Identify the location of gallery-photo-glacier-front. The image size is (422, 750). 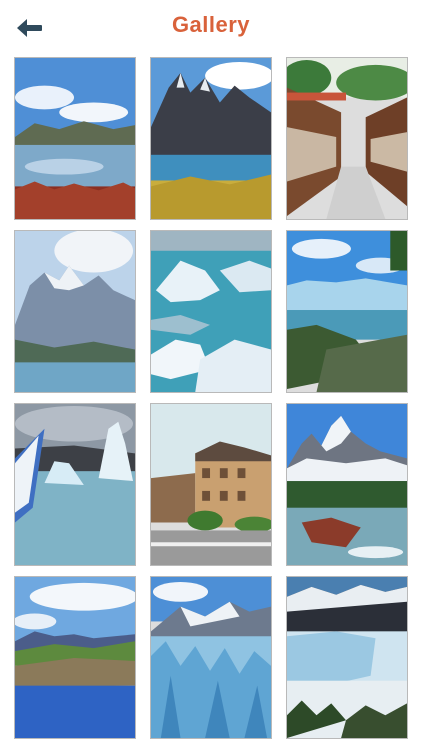
(347, 657).